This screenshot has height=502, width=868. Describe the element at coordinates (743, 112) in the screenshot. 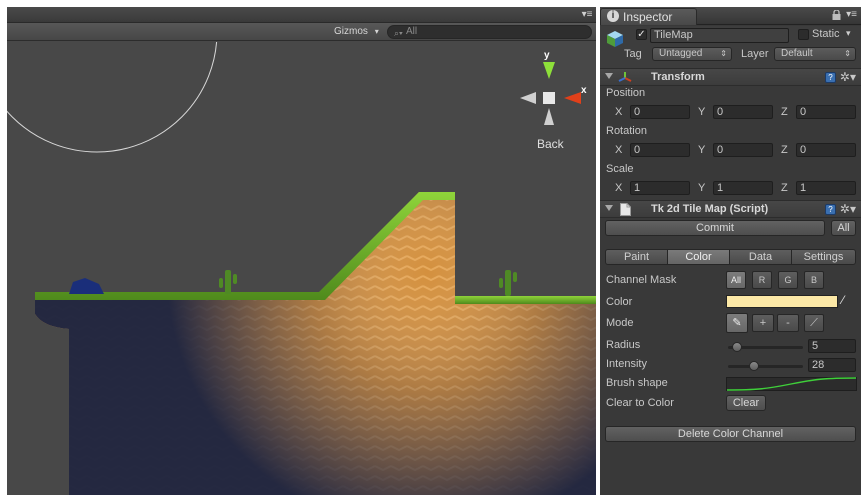

I see `position-y-field: 0` at that location.